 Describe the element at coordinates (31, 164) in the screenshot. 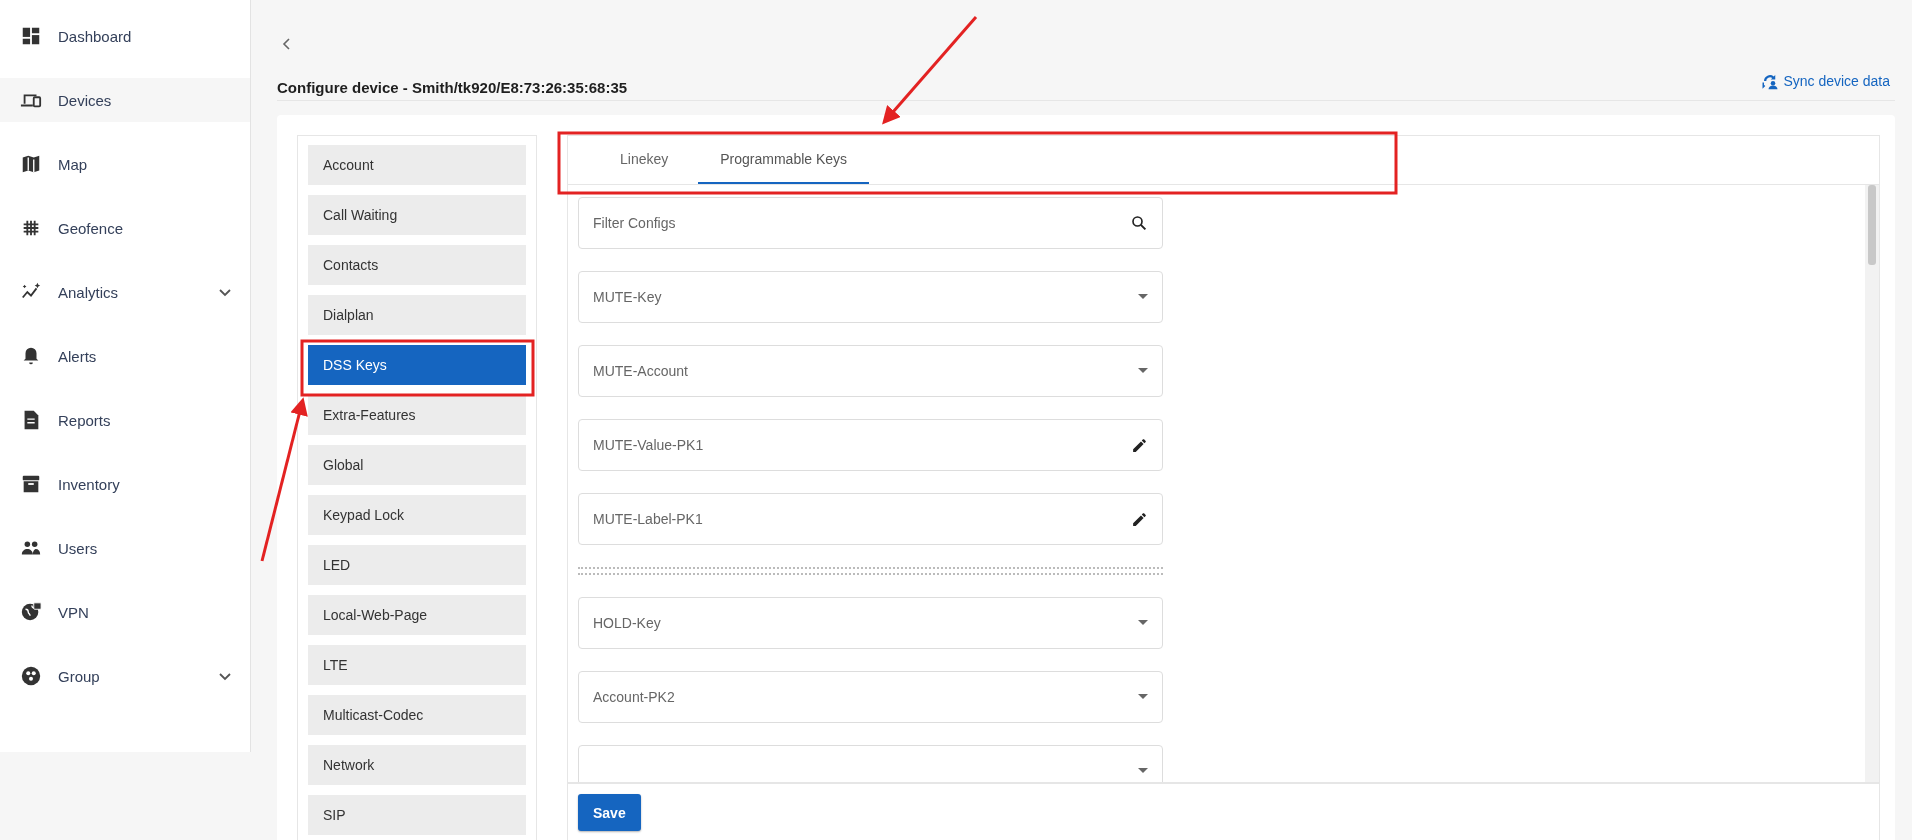

I see `map-icon` at that location.